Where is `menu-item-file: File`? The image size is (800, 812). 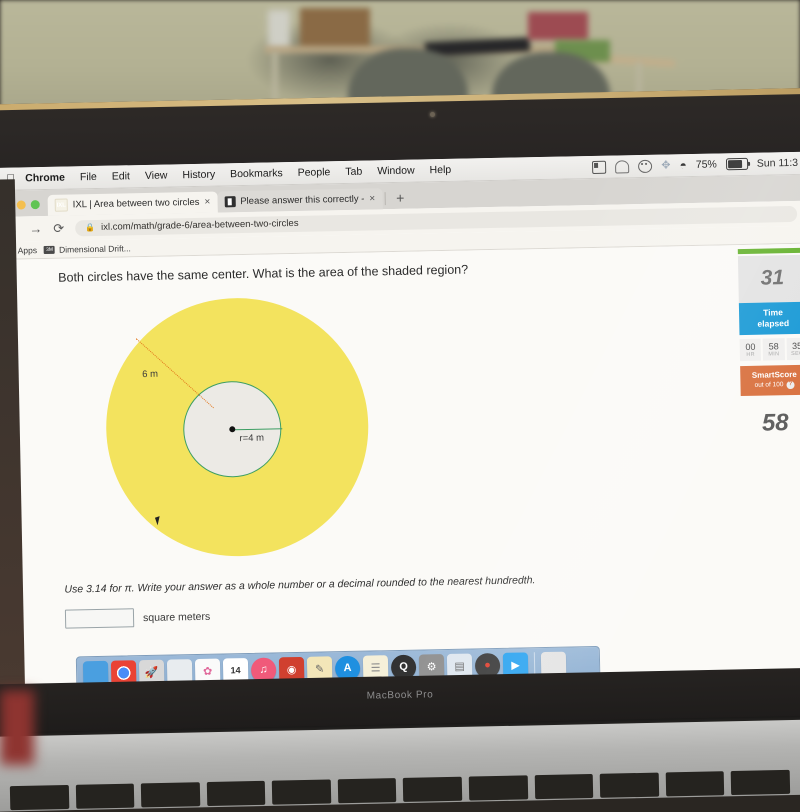 menu-item-file: File is located at coordinates (88, 177).